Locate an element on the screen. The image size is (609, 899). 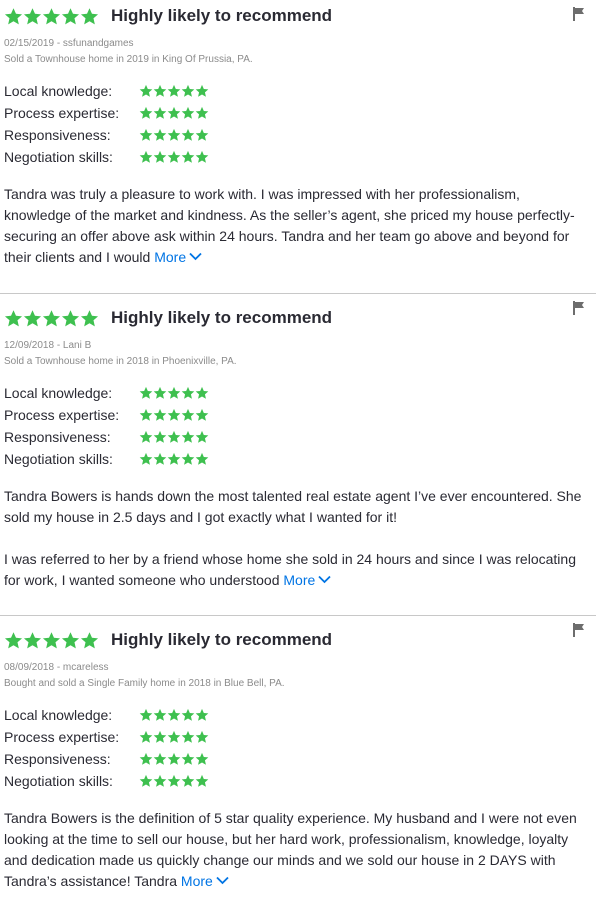
review-date-author: 02/15/2019 - ssfunandgames is located at coordinates (69, 43).